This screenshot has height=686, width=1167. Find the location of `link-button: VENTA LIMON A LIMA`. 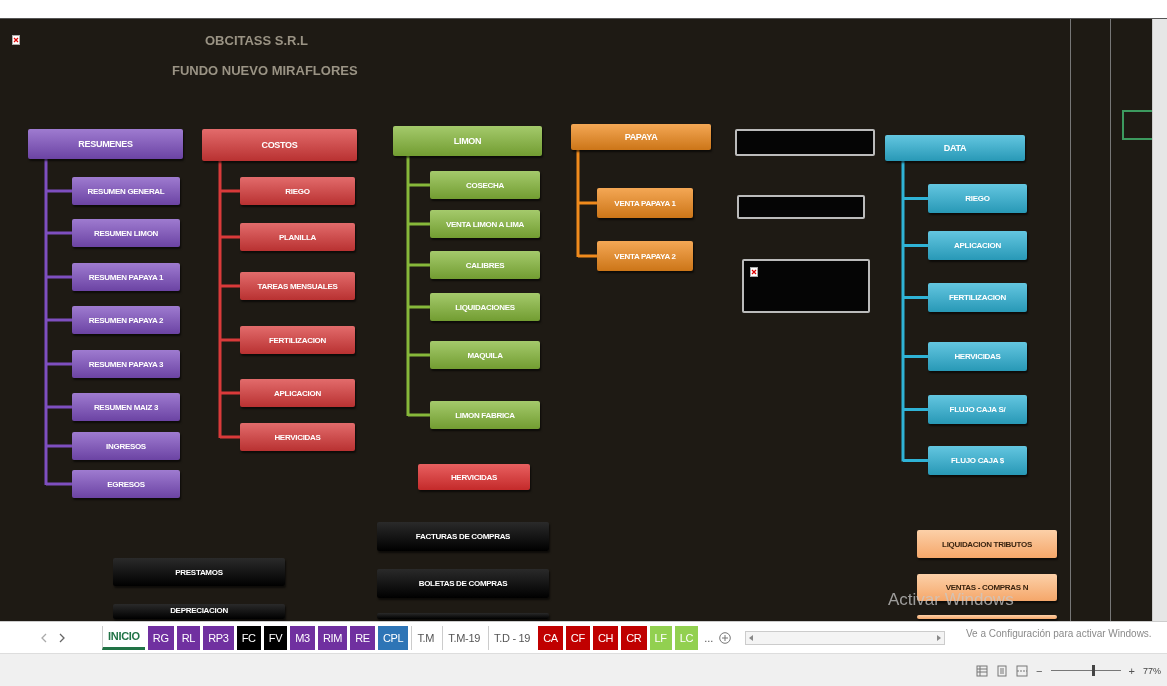

link-button: VENTA LIMON A LIMA is located at coordinates (485, 224).